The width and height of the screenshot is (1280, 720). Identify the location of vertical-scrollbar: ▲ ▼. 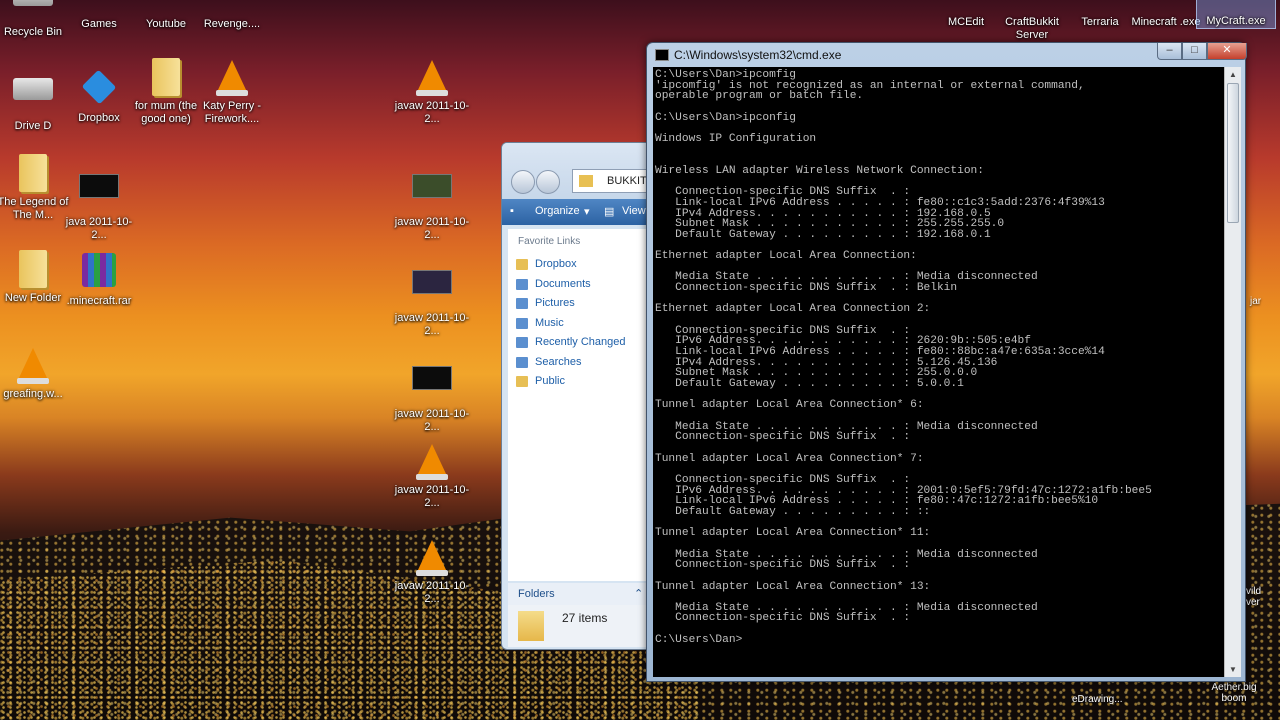
(1232, 372).